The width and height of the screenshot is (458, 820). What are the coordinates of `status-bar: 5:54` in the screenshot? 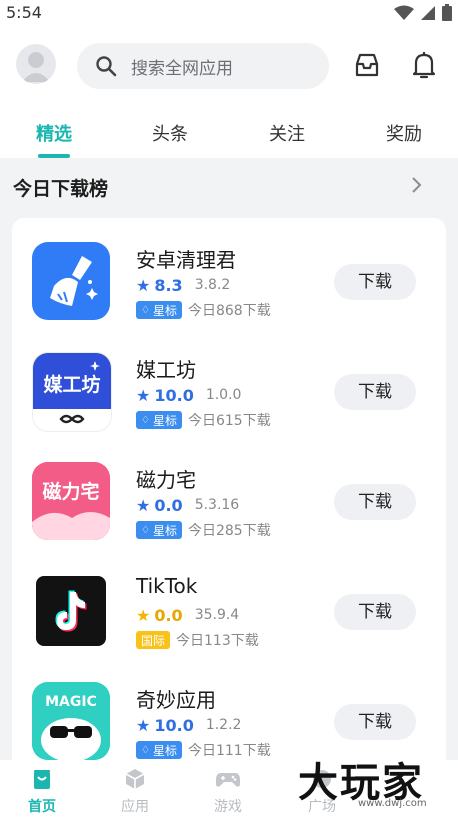 It's located at (229, 13).